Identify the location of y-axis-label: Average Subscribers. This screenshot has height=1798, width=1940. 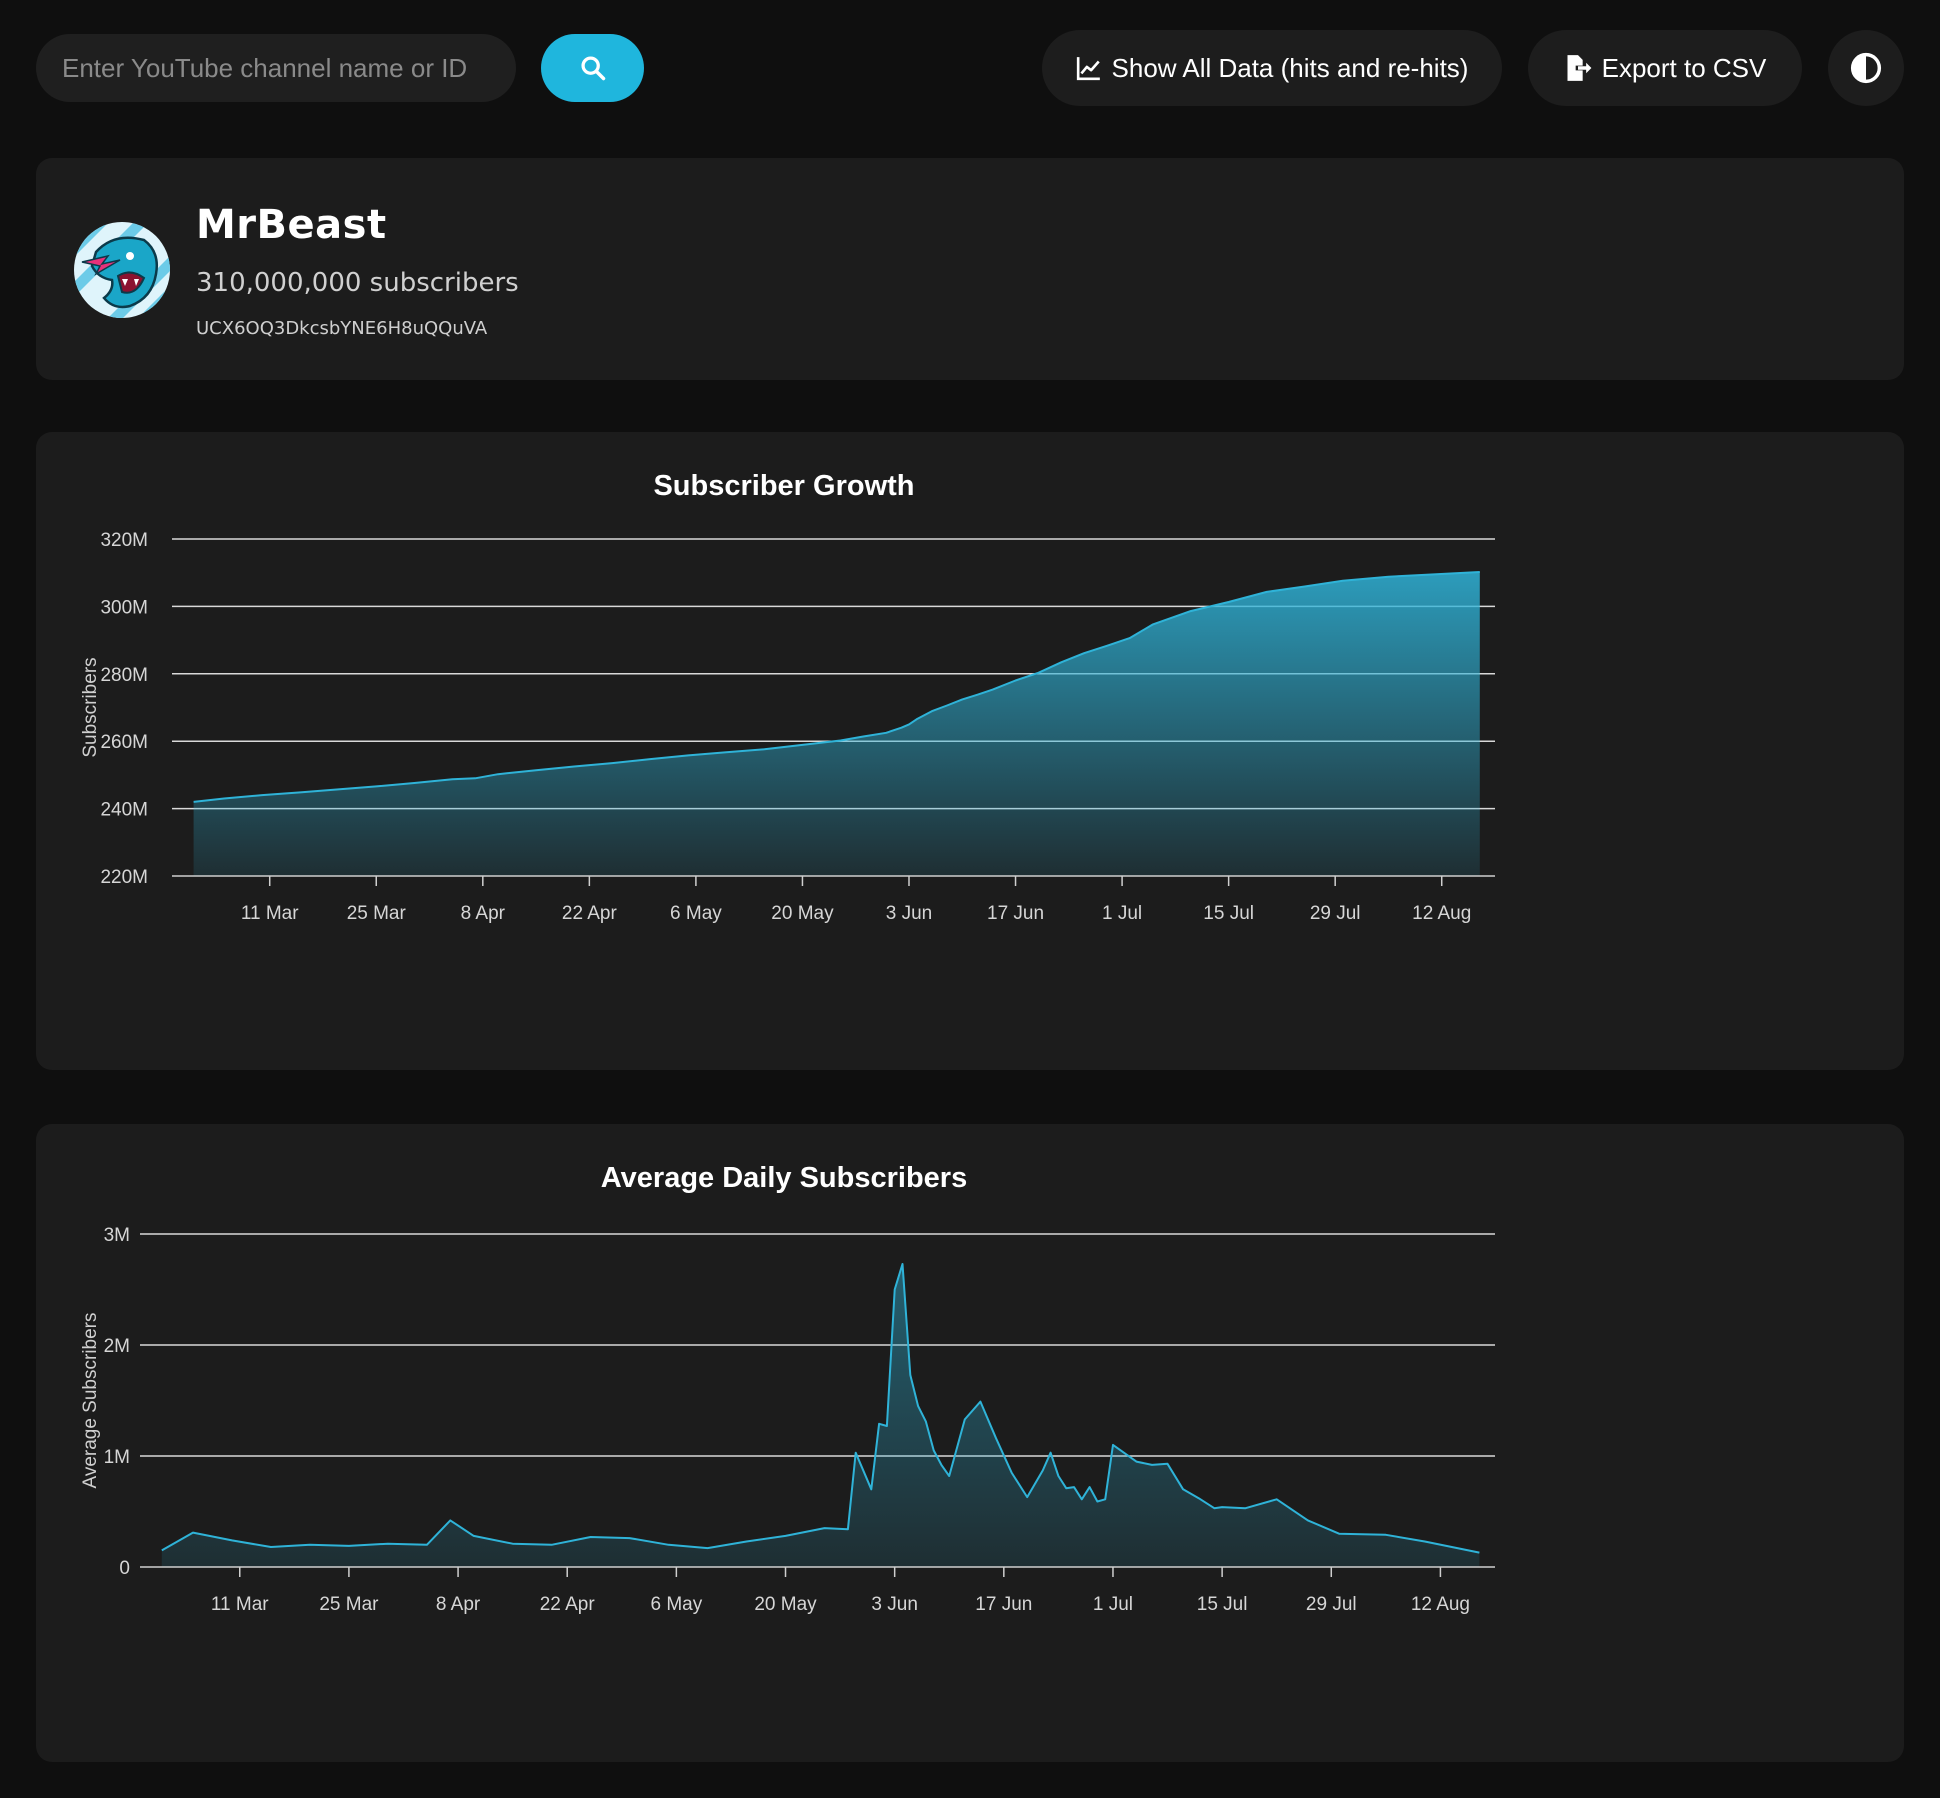
(90, 1400).